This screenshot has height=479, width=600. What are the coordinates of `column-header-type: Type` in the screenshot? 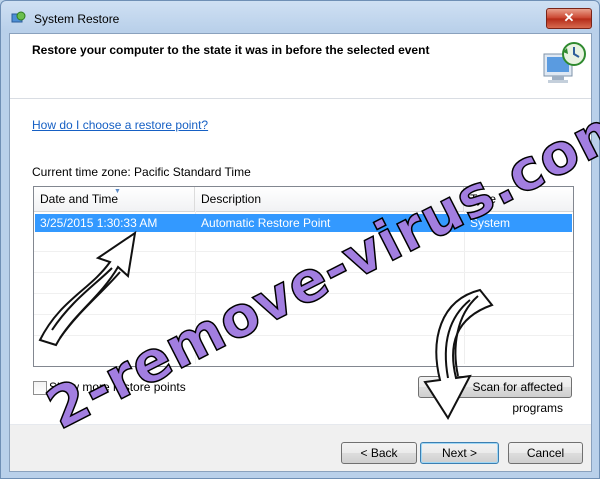 It's located at (518, 199).